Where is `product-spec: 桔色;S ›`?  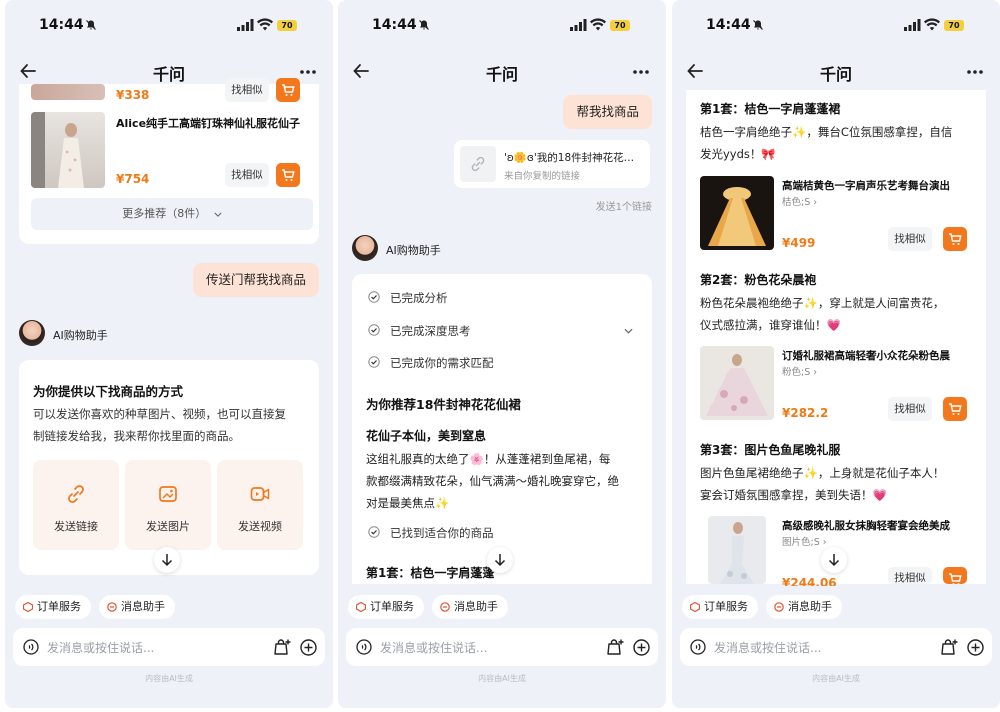 product-spec: 桔色;S › is located at coordinates (799, 201).